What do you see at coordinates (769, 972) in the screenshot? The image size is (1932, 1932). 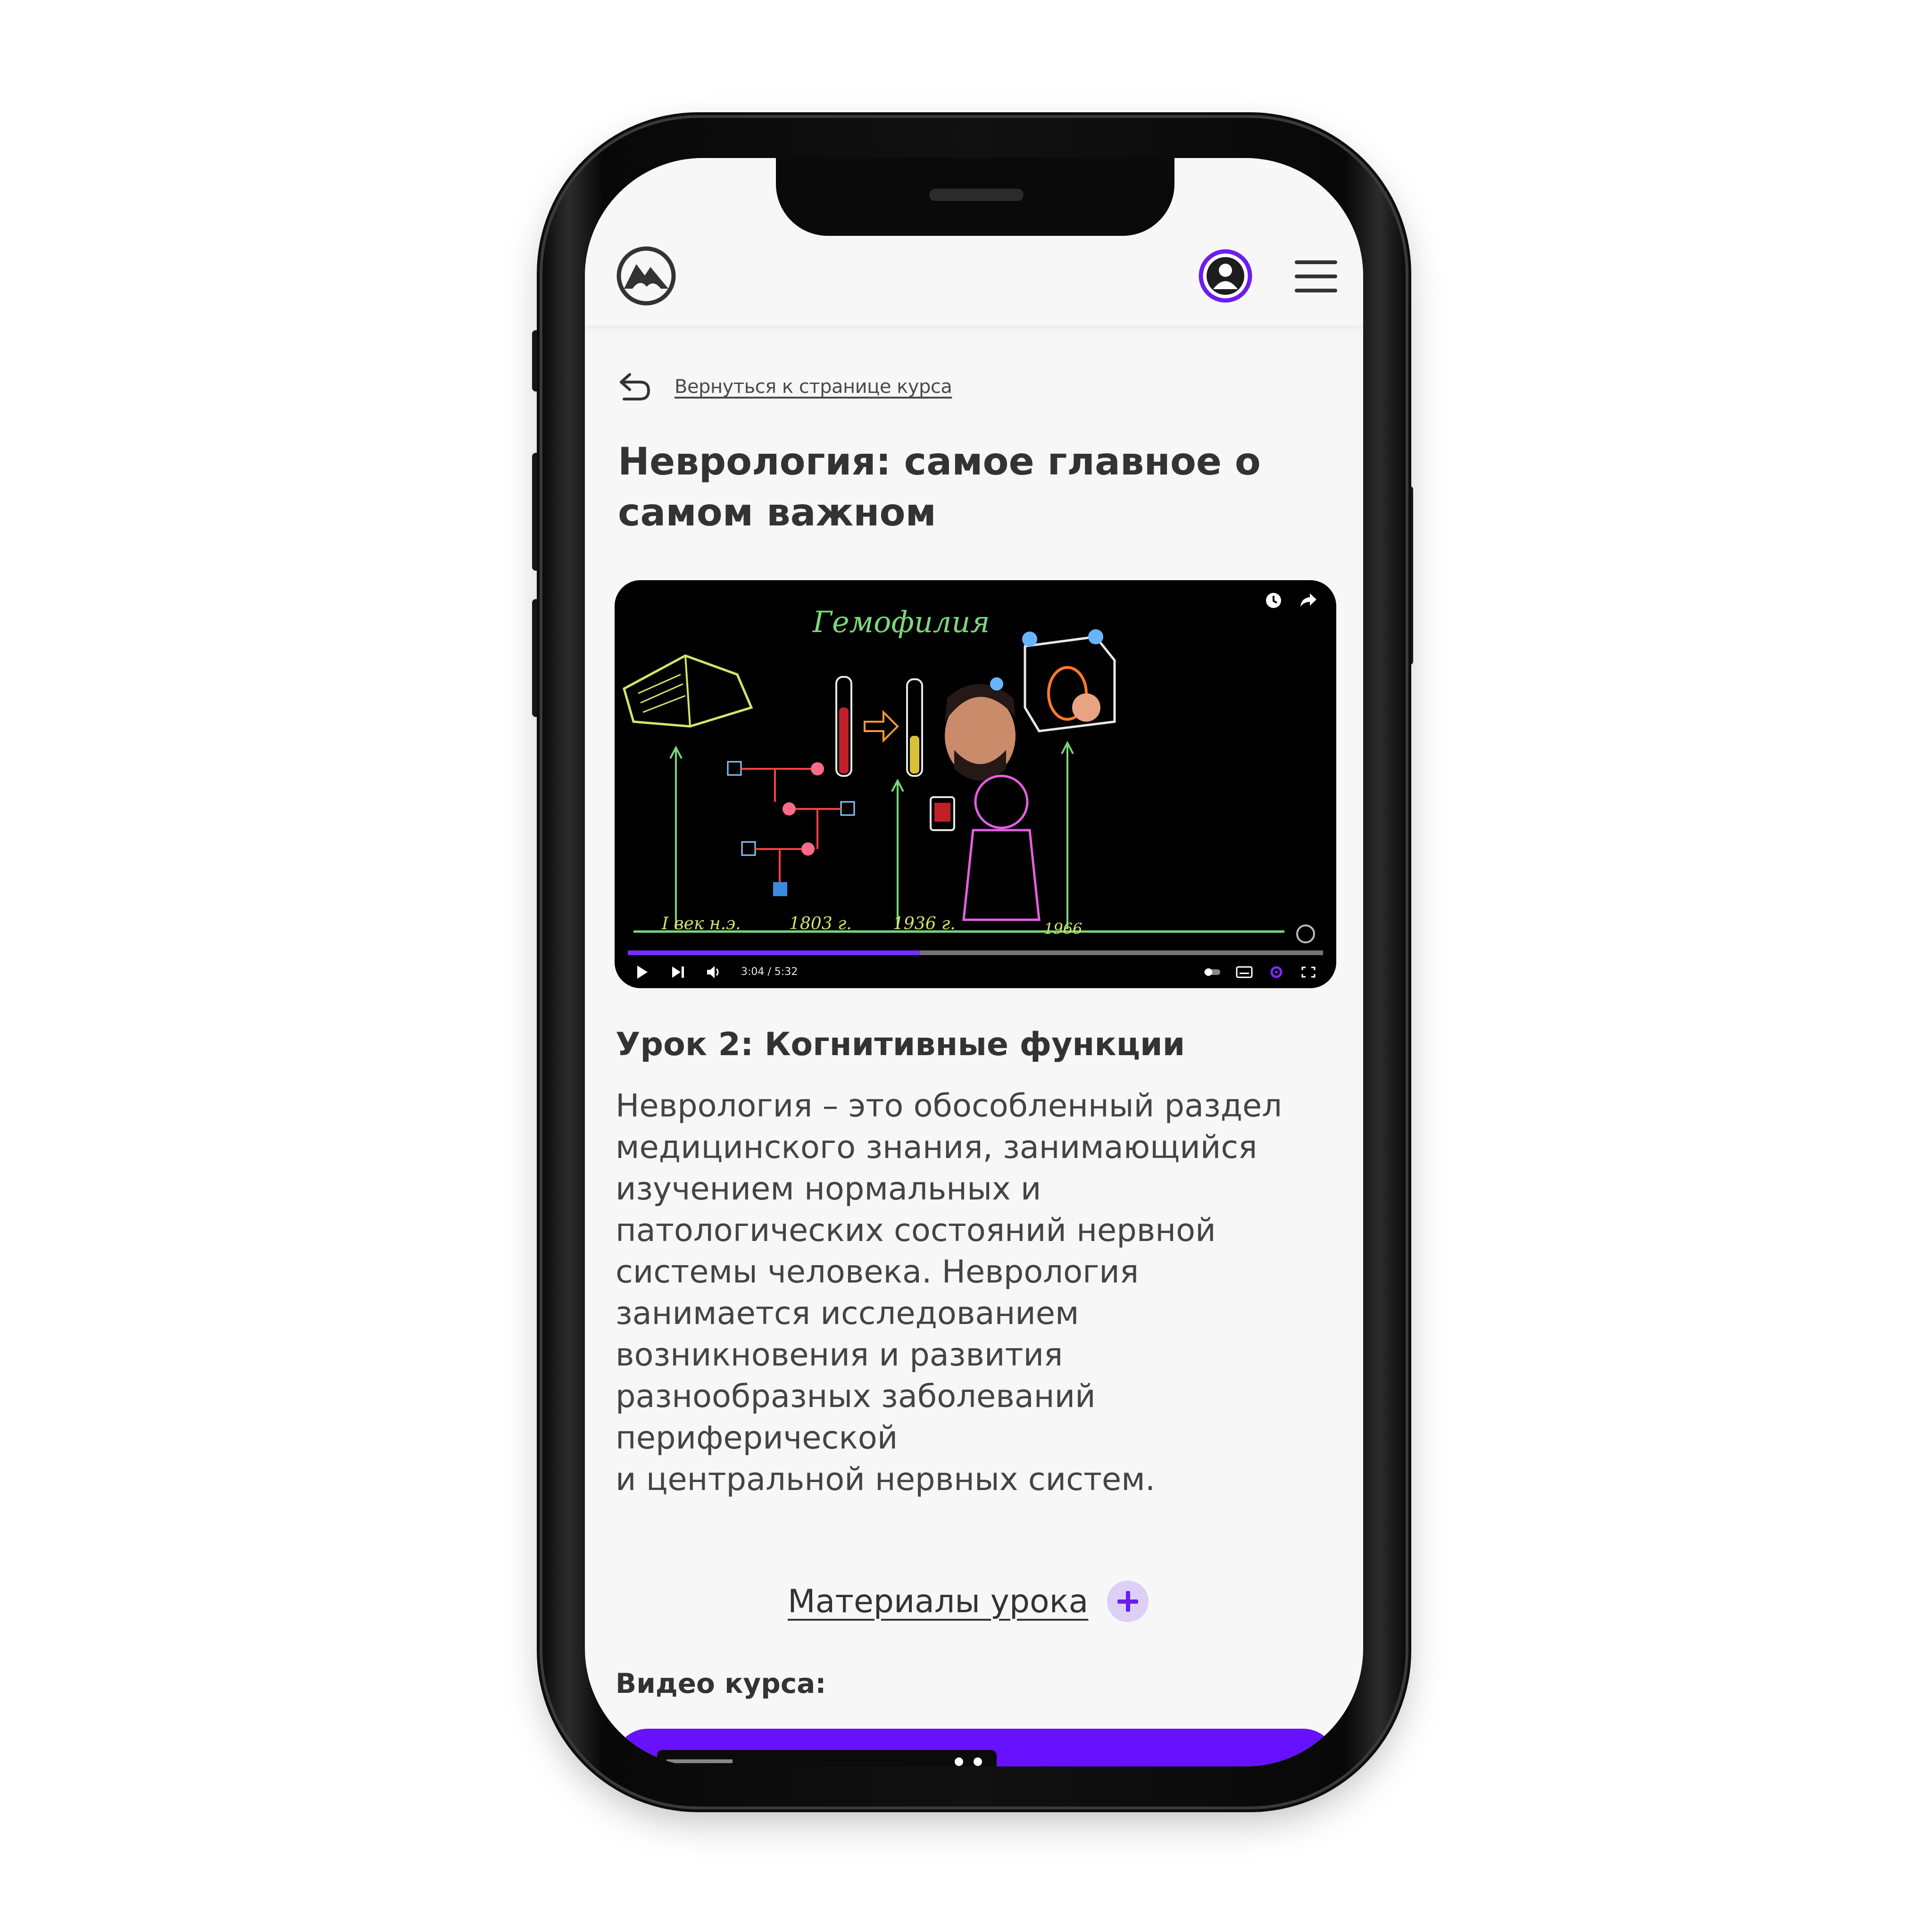 I see `video-timestamp: 3:04 / 5:32` at bounding box center [769, 972].